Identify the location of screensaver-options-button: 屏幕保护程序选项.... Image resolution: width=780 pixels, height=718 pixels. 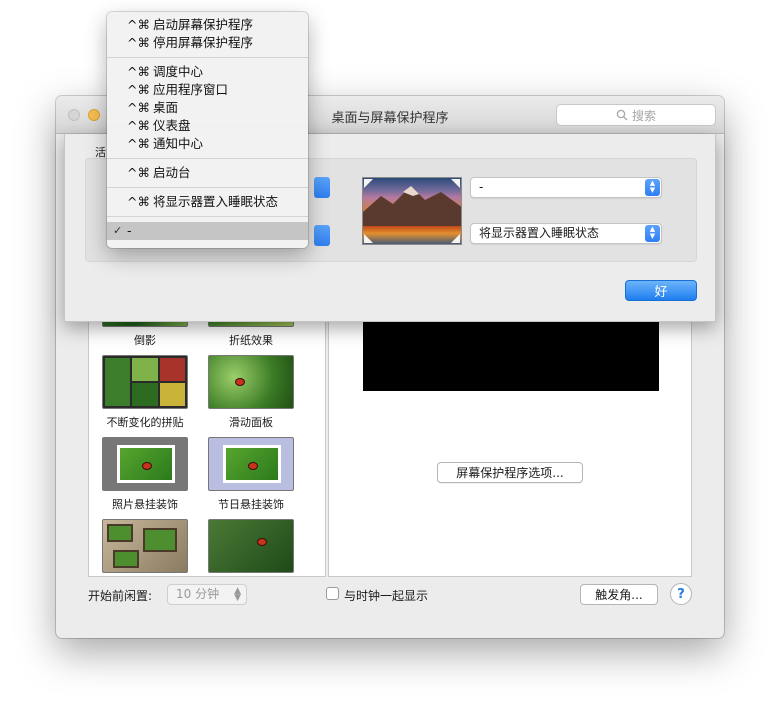
(510, 472).